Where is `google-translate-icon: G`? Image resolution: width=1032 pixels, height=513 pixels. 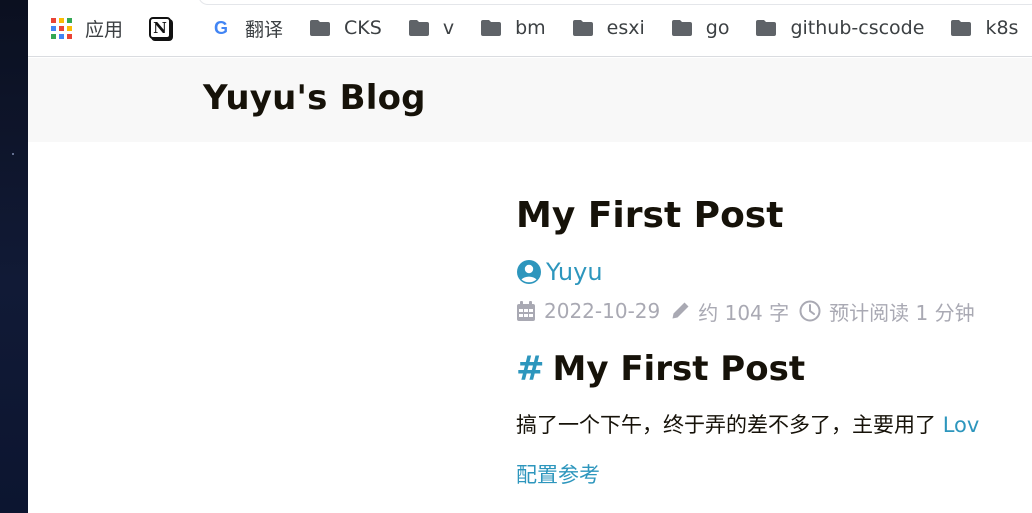 google-translate-icon: G is located at coordinates (221, 28).